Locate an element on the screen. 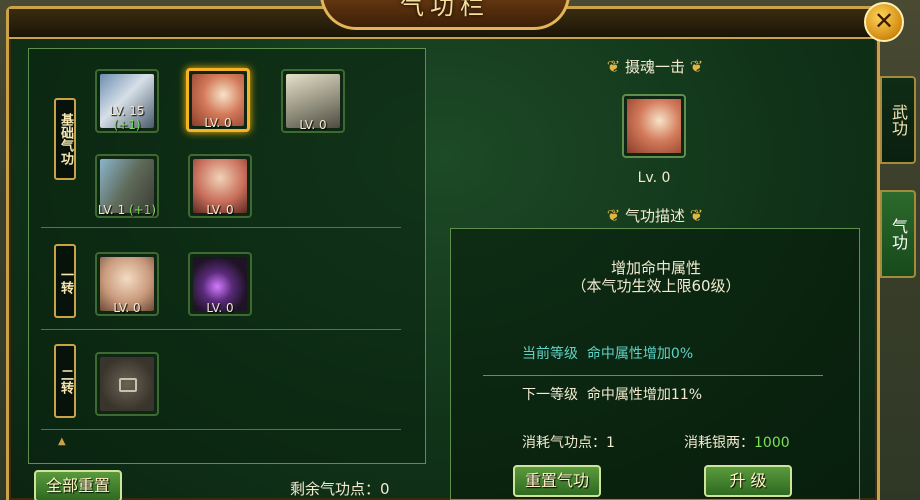 This screenshot has height=500, width=920. next-level-label: 下一等级 is located at coordinates (550, 395).